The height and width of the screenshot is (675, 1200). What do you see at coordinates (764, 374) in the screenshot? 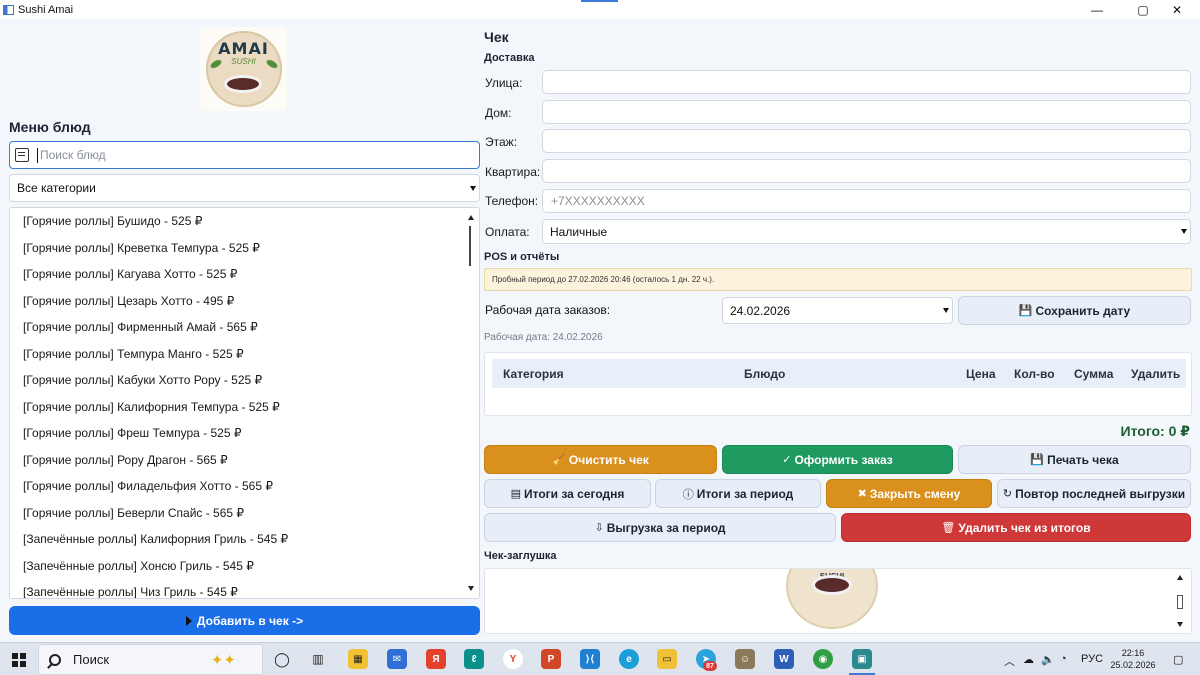
I see `column-dish: Блюдо` at bounding box center [764, 374].